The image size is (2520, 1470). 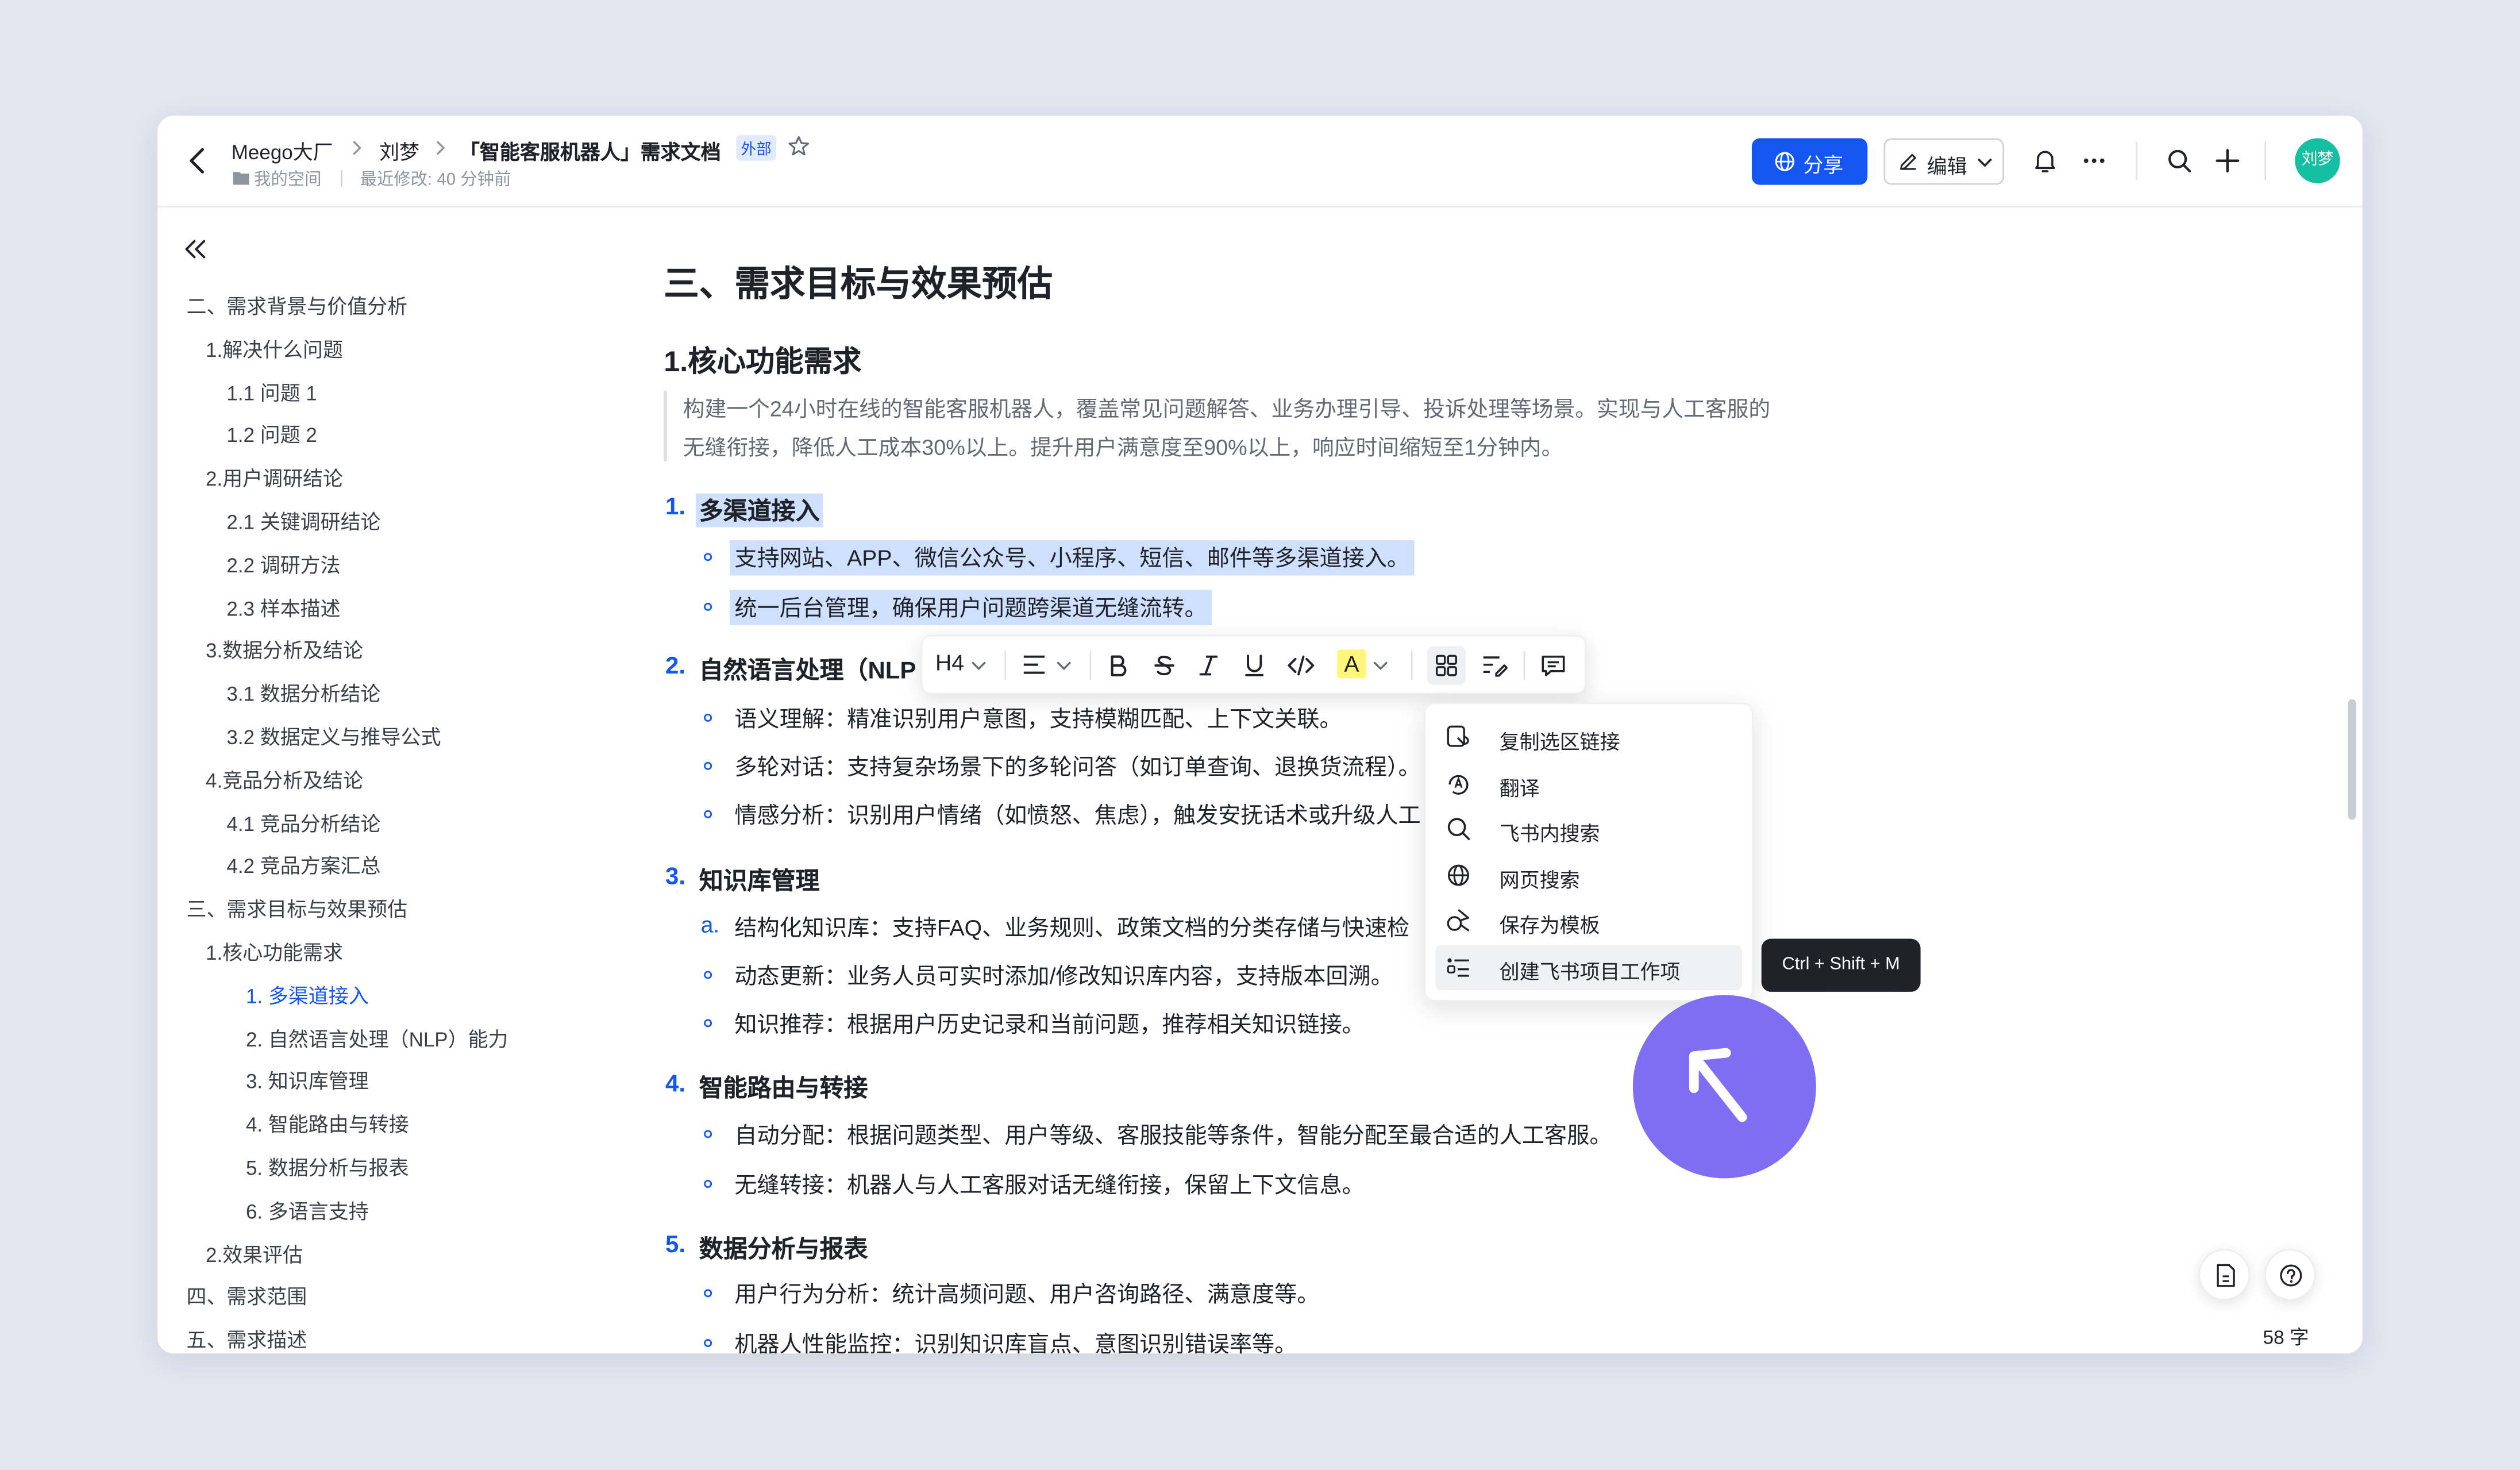 I want to click on toc-item: 2.效果评估, so click(x=255, y=1252).